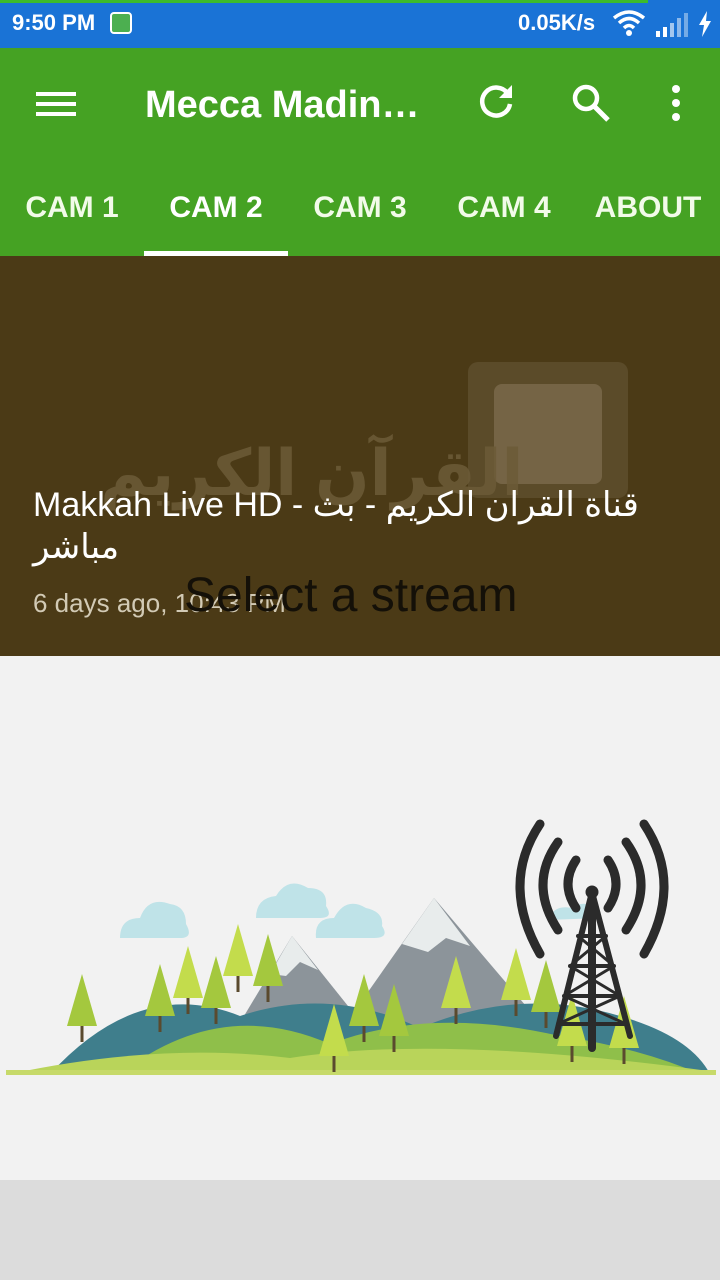 The width and height of the screenshot is (720, 1280). I want to click on tab-about: ABOUT, so click(648, 208).